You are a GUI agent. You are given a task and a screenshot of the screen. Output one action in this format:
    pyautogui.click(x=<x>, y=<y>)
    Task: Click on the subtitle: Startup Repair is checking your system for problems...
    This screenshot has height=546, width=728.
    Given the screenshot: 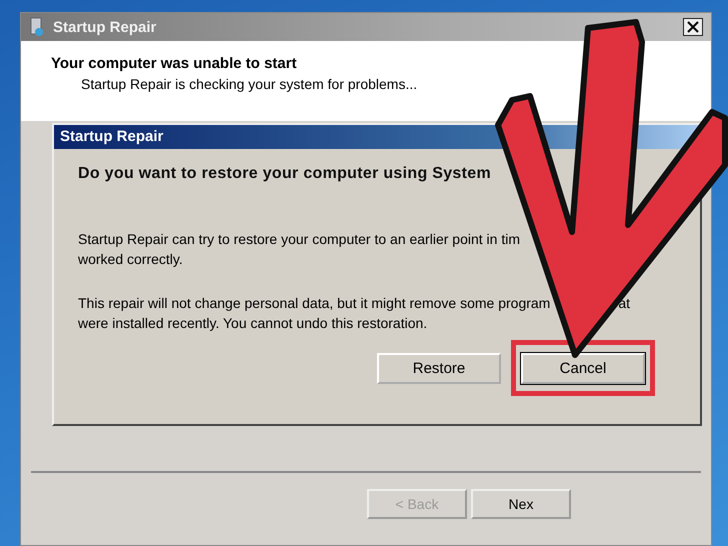 What is the action you would take?
    pyautogui.click(x=249, y=84)
    